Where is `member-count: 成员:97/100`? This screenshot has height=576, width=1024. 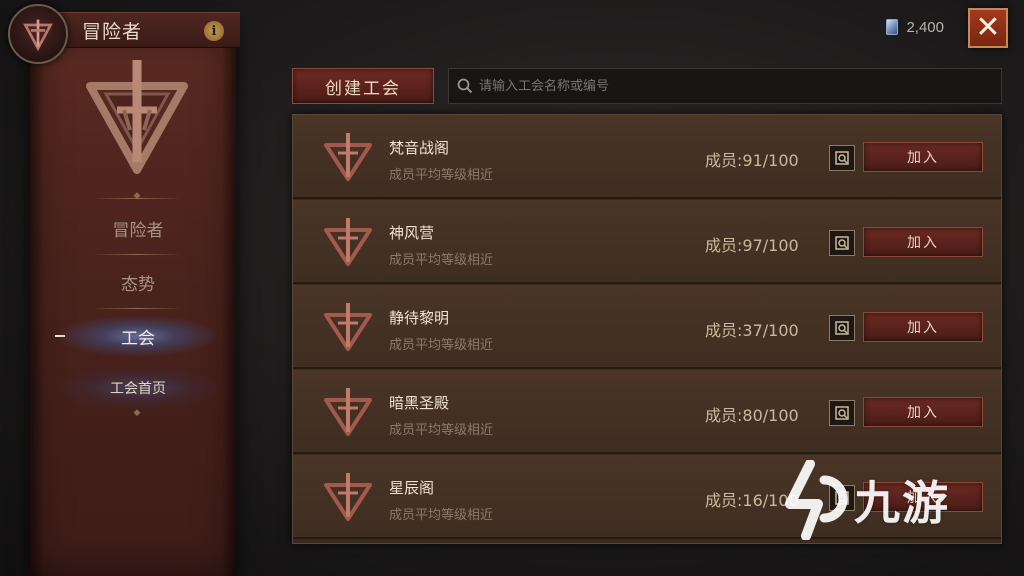 member-count: 成员:97/100 is located at coordinates (752, 245).